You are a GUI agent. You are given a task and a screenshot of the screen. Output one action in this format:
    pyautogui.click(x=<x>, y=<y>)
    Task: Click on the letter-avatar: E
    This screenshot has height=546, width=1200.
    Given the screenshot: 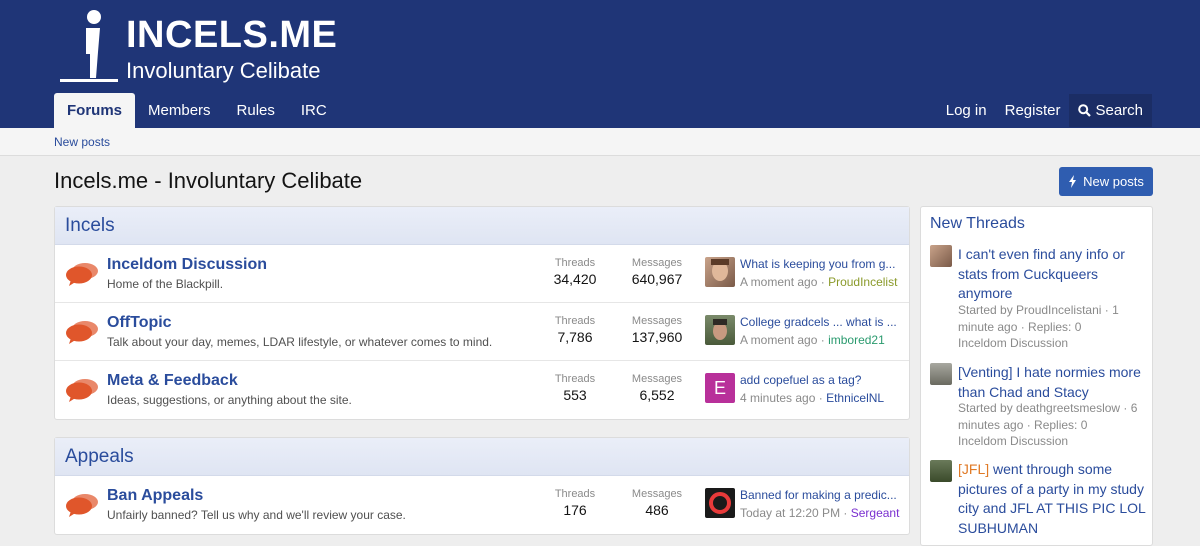 What is the action you would take?
    pyautogui.click(x=720, y=388)
    